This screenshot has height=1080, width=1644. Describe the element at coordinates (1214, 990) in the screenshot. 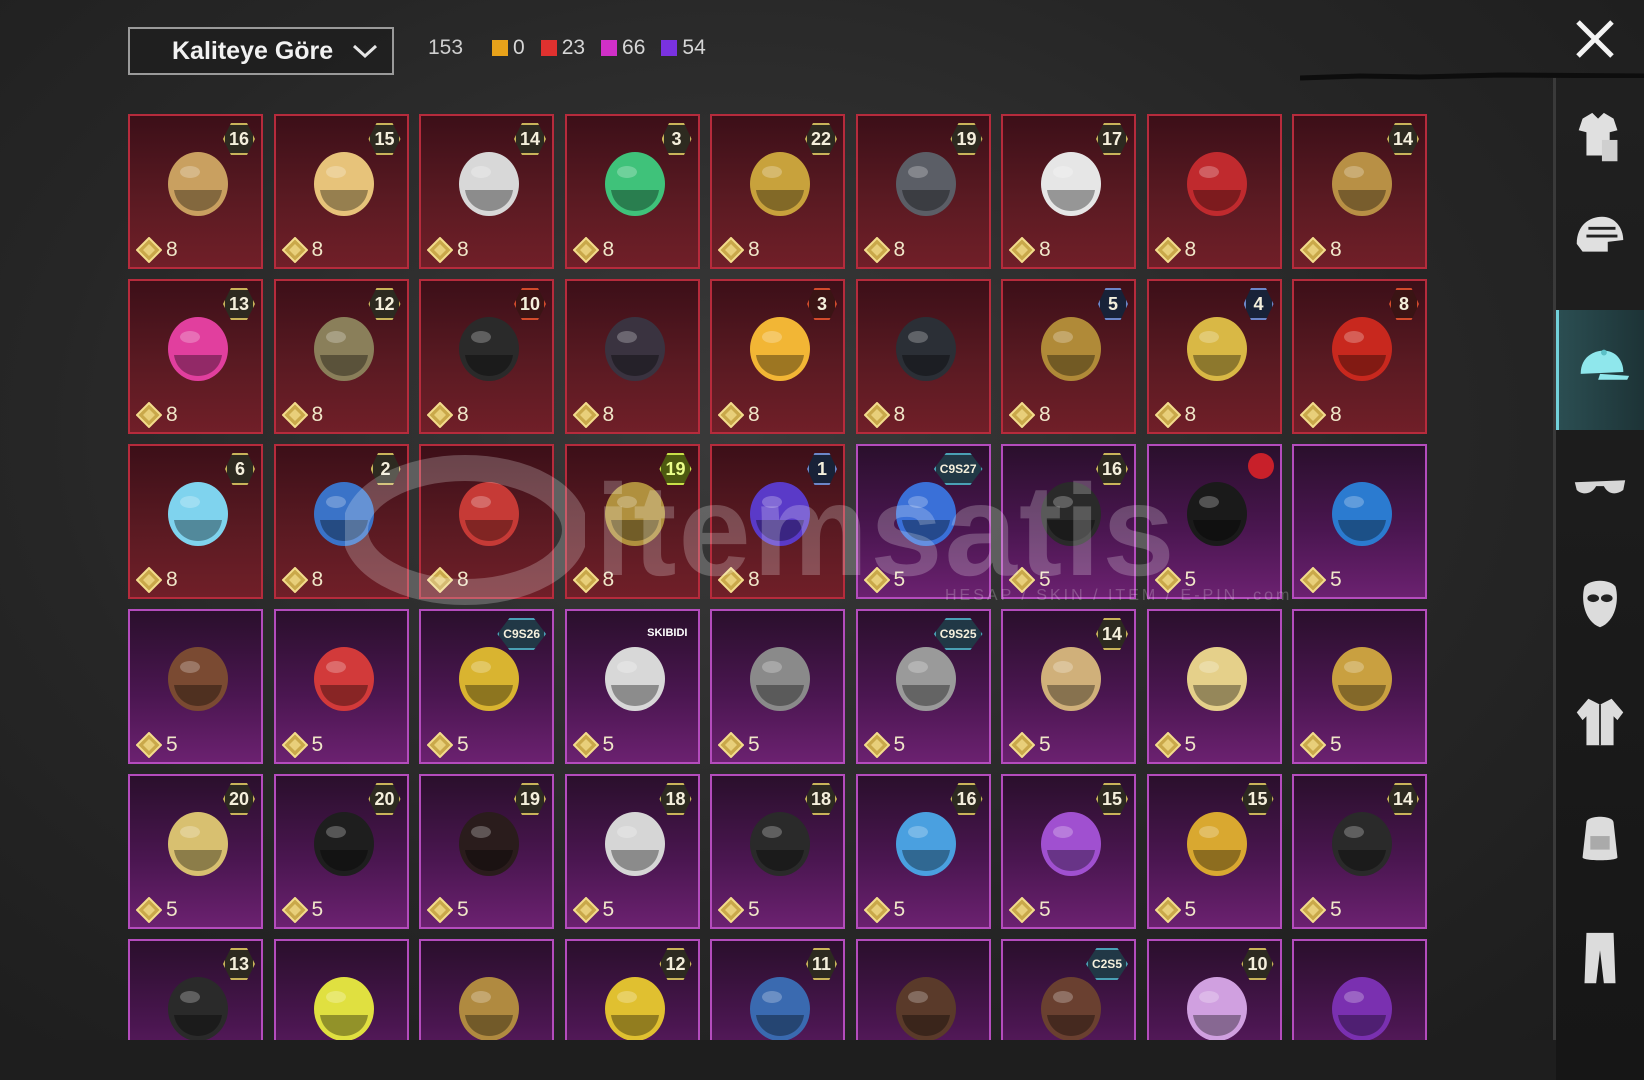

I see `item-card: 10` at that location.